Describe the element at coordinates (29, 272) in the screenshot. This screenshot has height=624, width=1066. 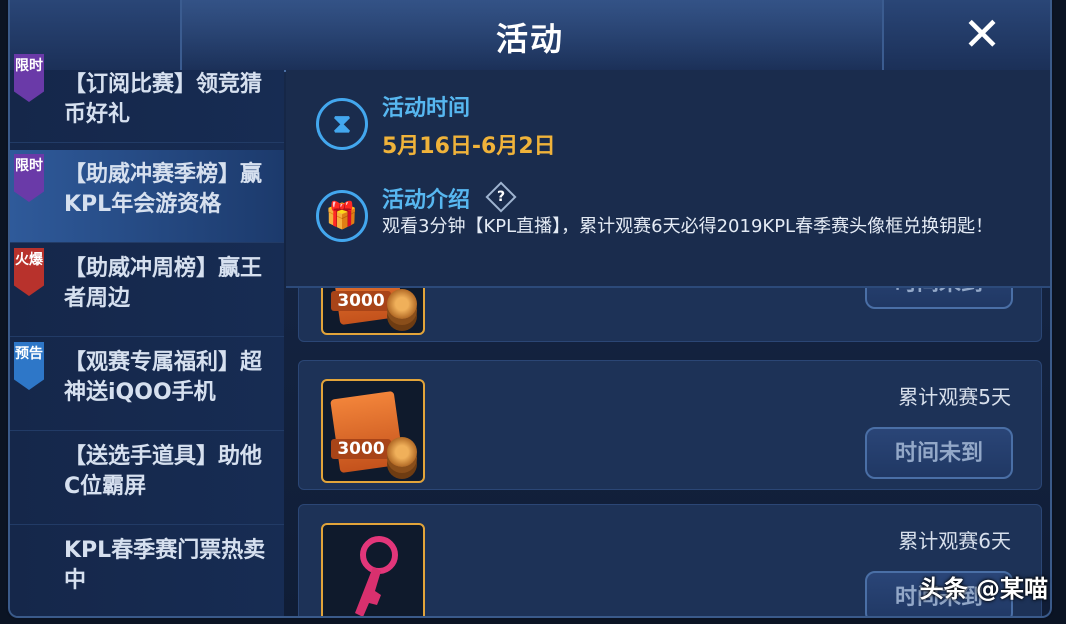
I see `tag-badge: 火爆` at that location.